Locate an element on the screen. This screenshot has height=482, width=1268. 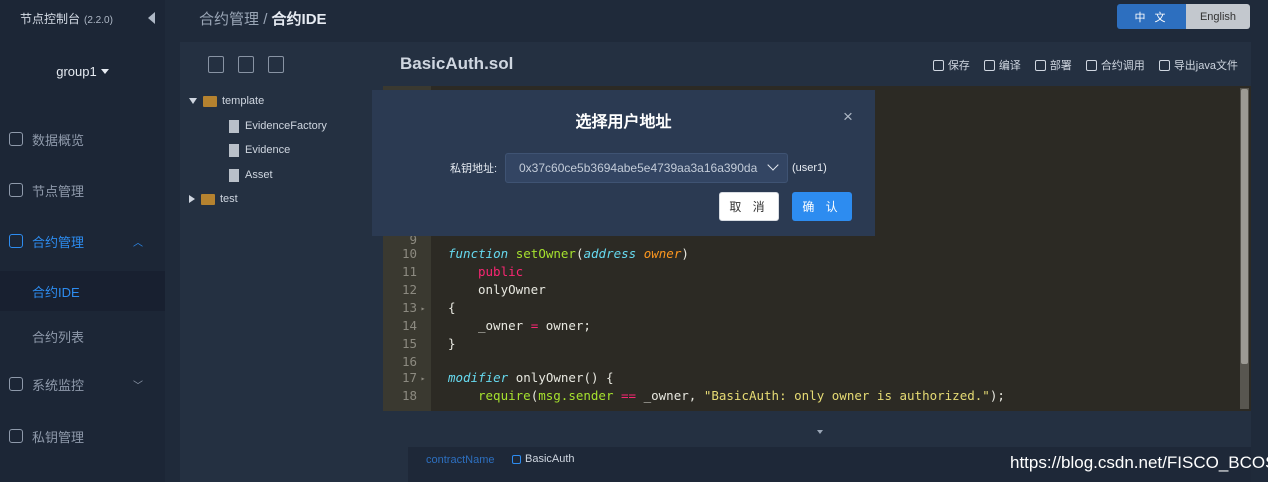
caret-down-icon is located at coordinates (104, 71).